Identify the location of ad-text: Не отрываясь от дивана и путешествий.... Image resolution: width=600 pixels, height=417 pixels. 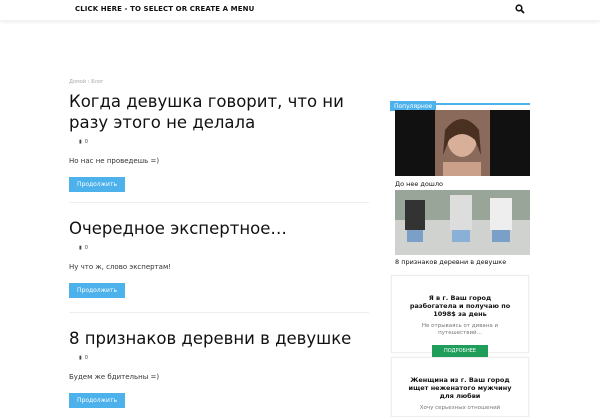
(460, 329).